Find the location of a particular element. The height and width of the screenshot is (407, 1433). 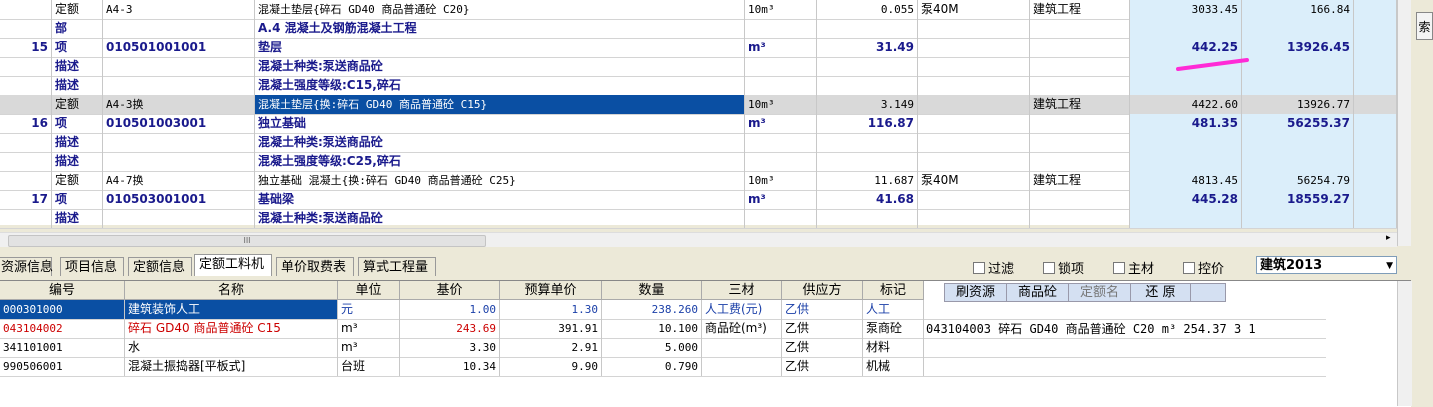

column-header-qty: 数量 is located at coordinates (652, 290).